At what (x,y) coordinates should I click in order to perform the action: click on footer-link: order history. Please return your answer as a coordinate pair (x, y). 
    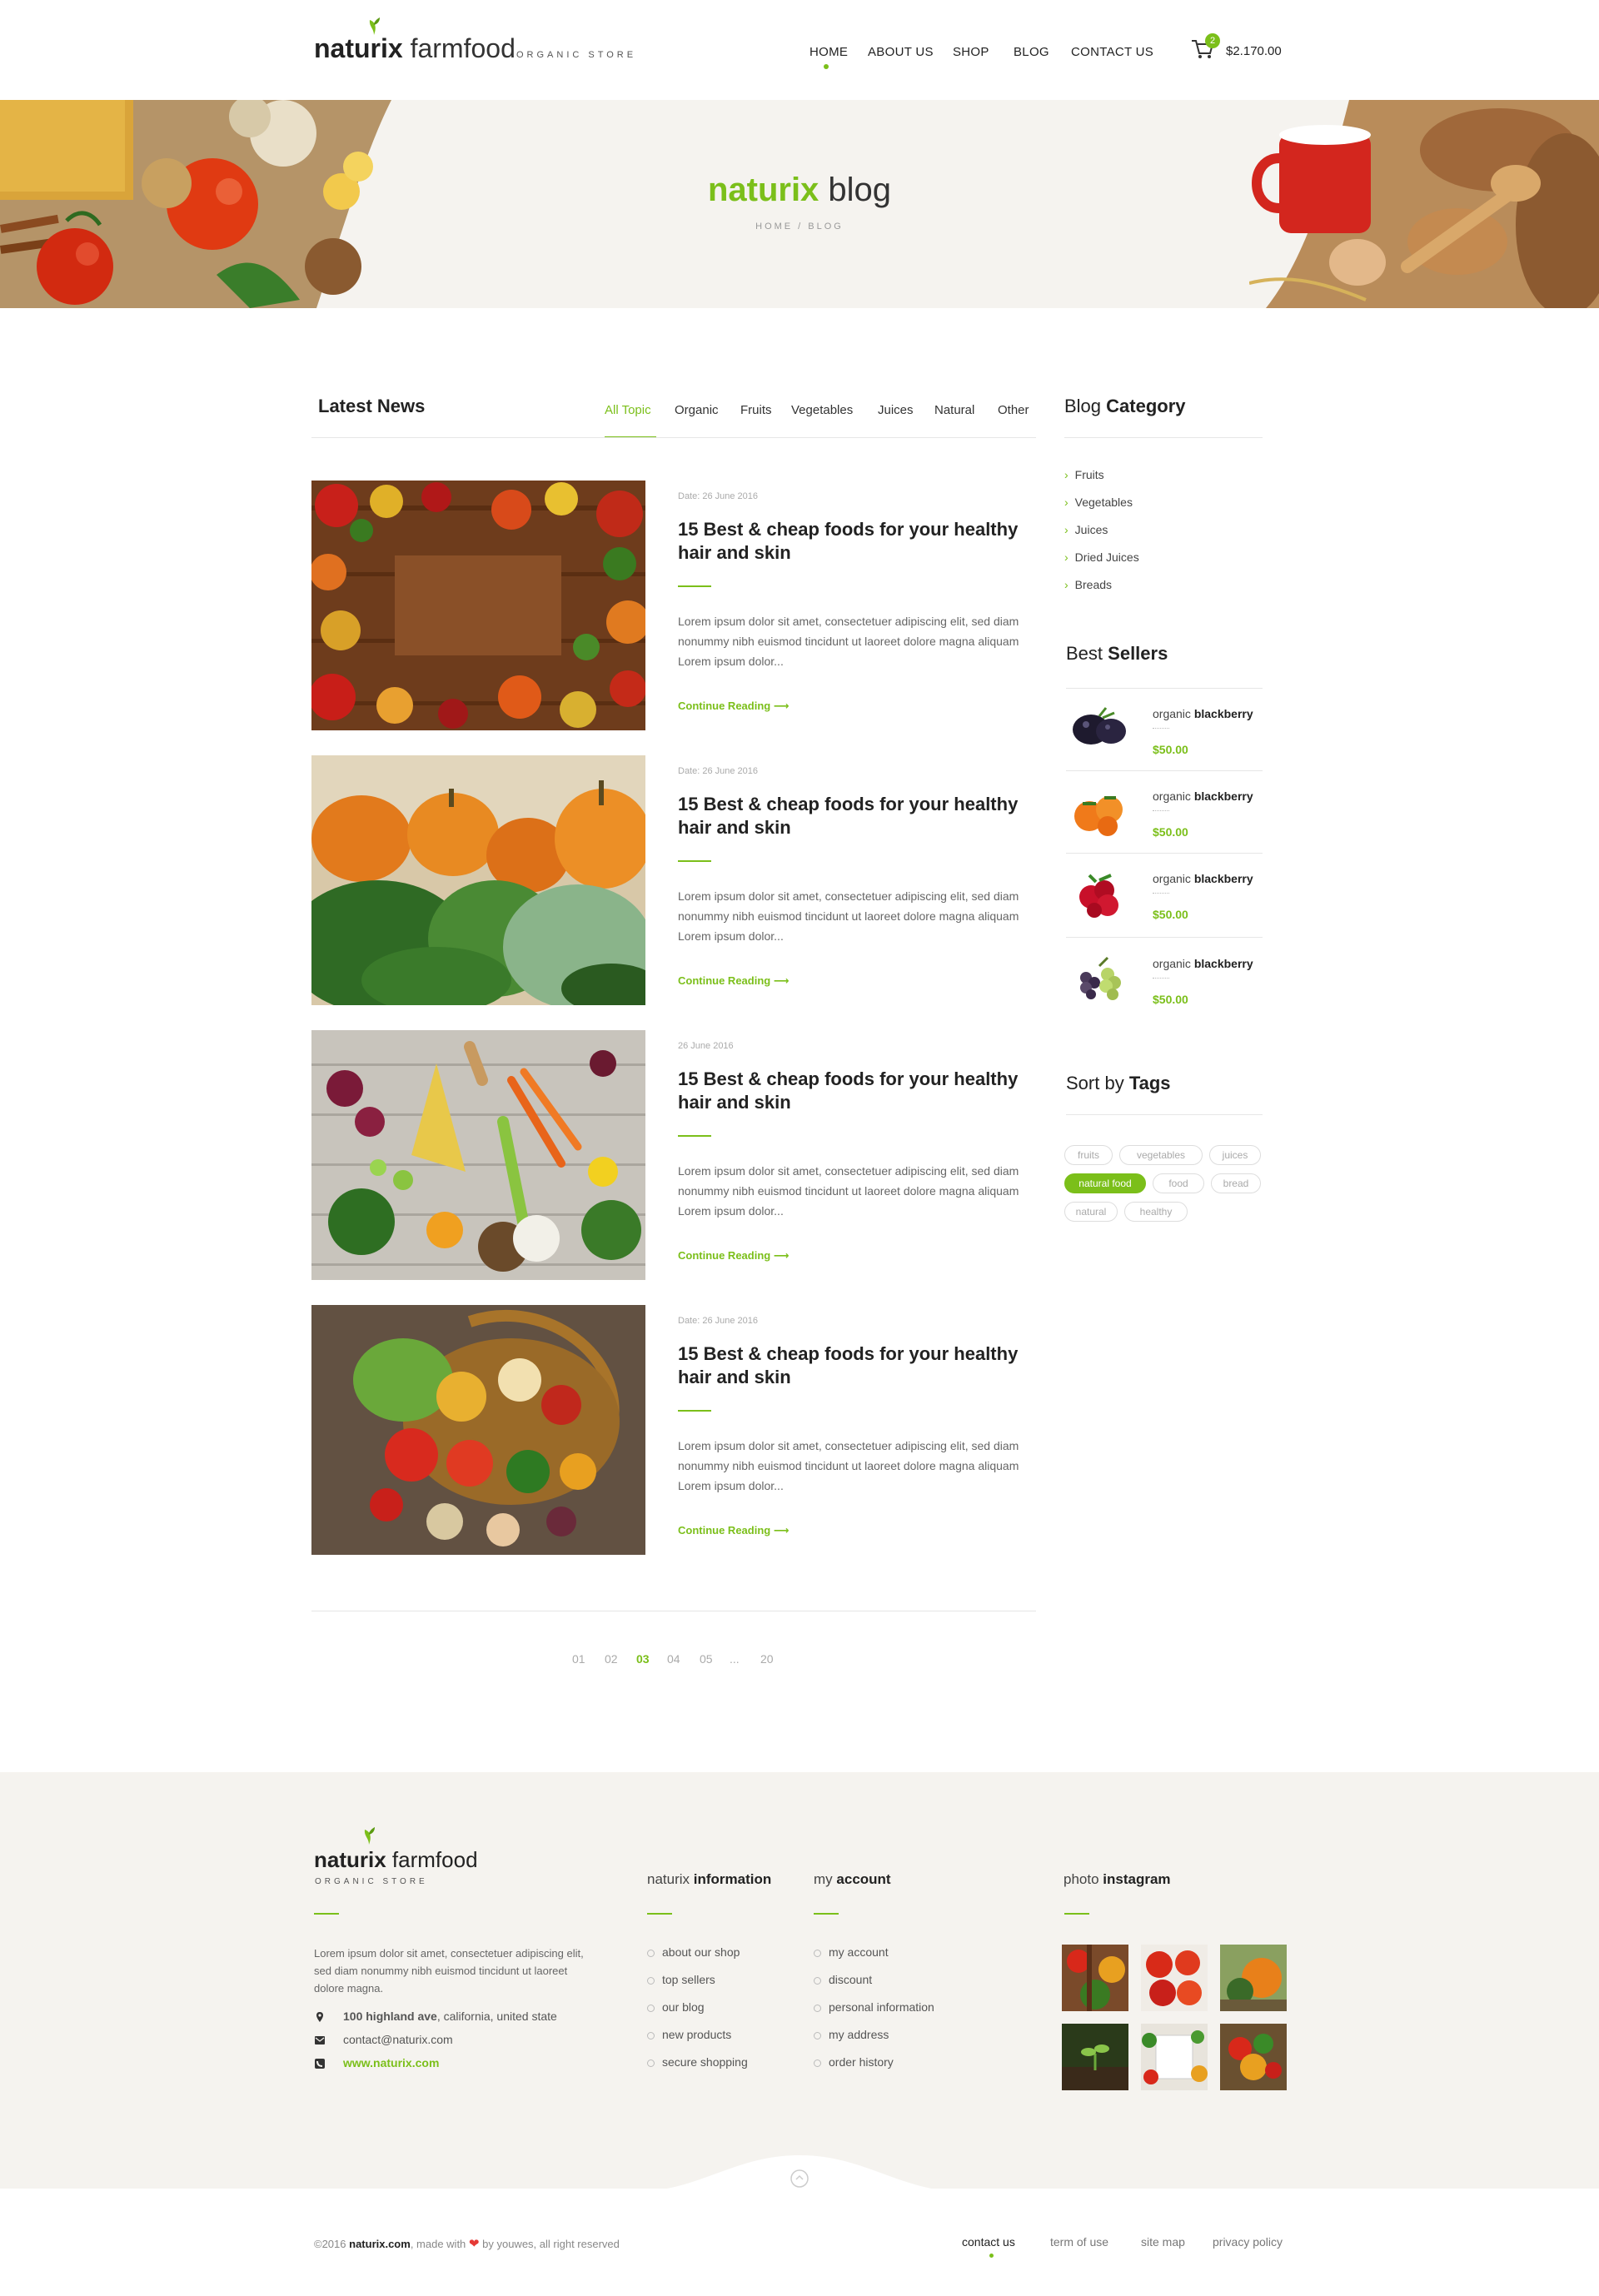
    Looking at the image, I should click on (854, 2062).